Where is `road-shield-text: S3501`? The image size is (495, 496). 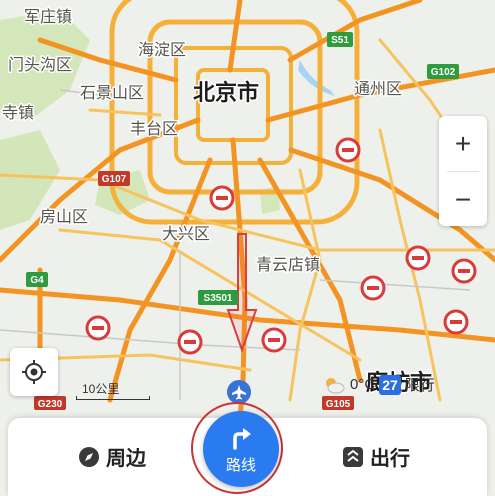
road-shield-text: S3501 is located at coordinates (218, 298).